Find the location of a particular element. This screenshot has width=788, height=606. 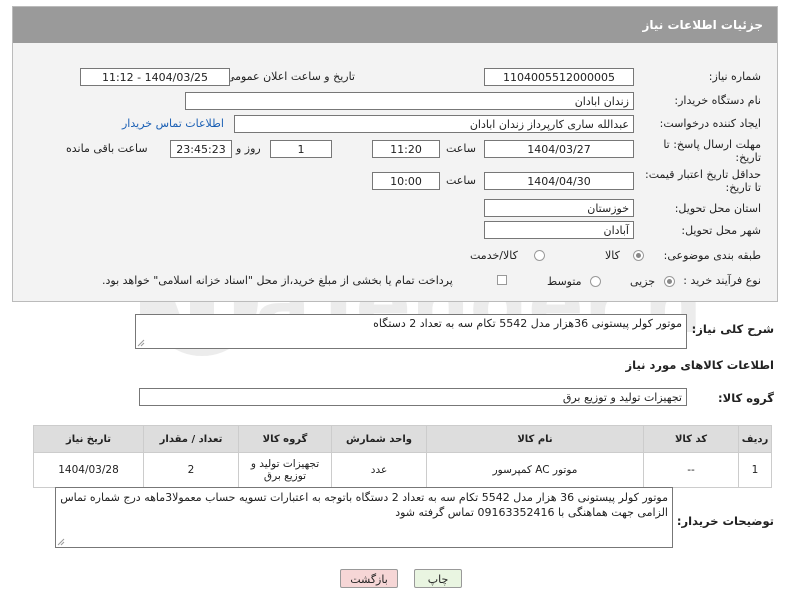

validity-date-field: 1404/04/30 is located at coordinates (559, 181).